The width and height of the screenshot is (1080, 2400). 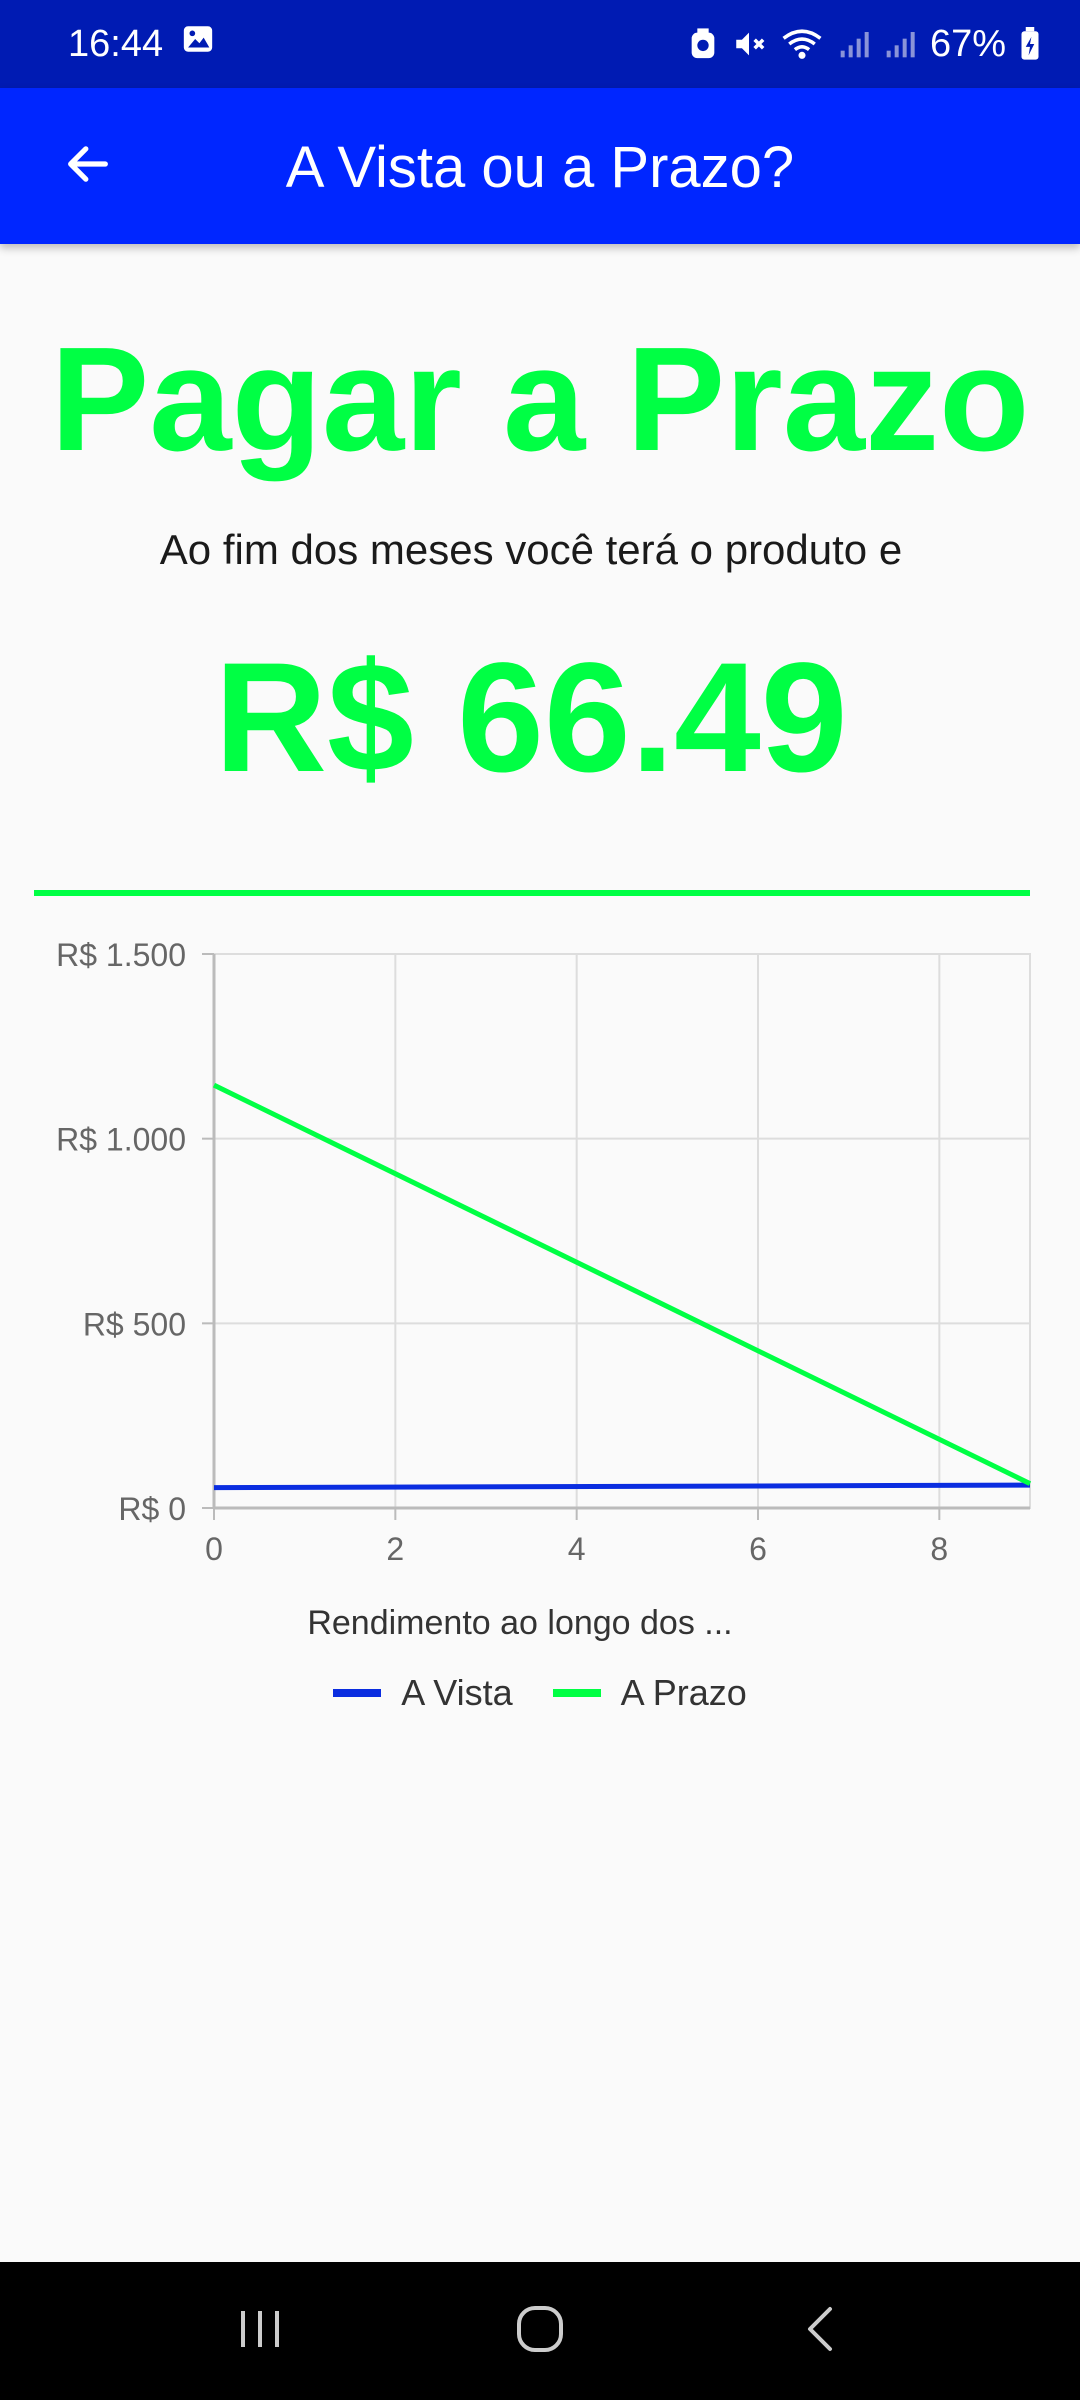 I want to click on legend-swatch-a-vista, so click(x=357, y=1693).